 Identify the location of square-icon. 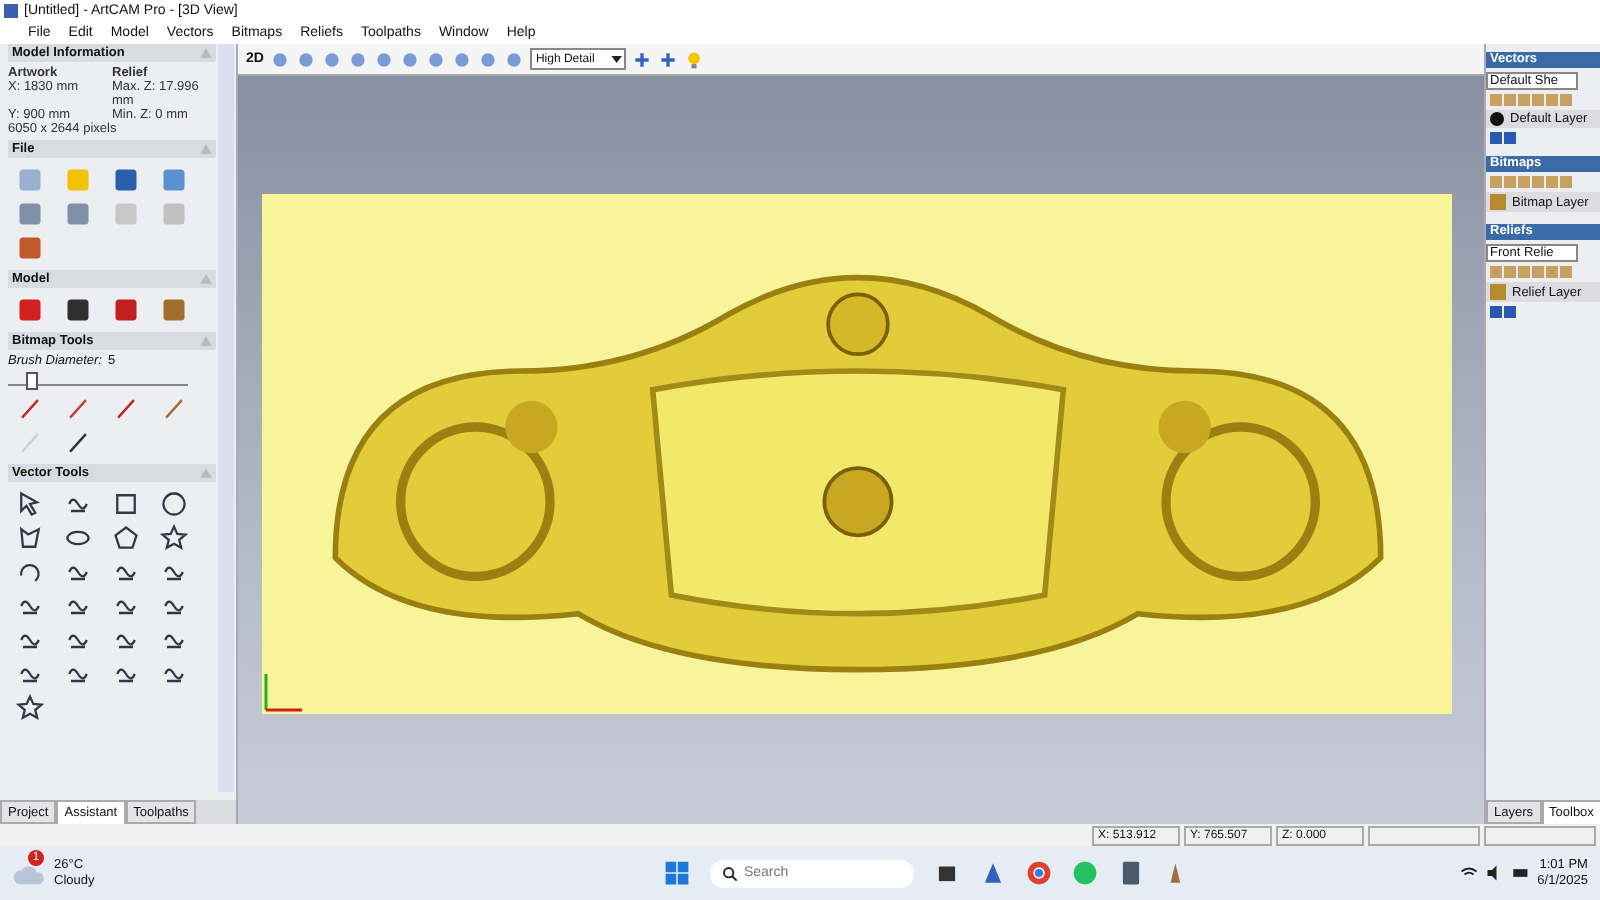
(126, 504).